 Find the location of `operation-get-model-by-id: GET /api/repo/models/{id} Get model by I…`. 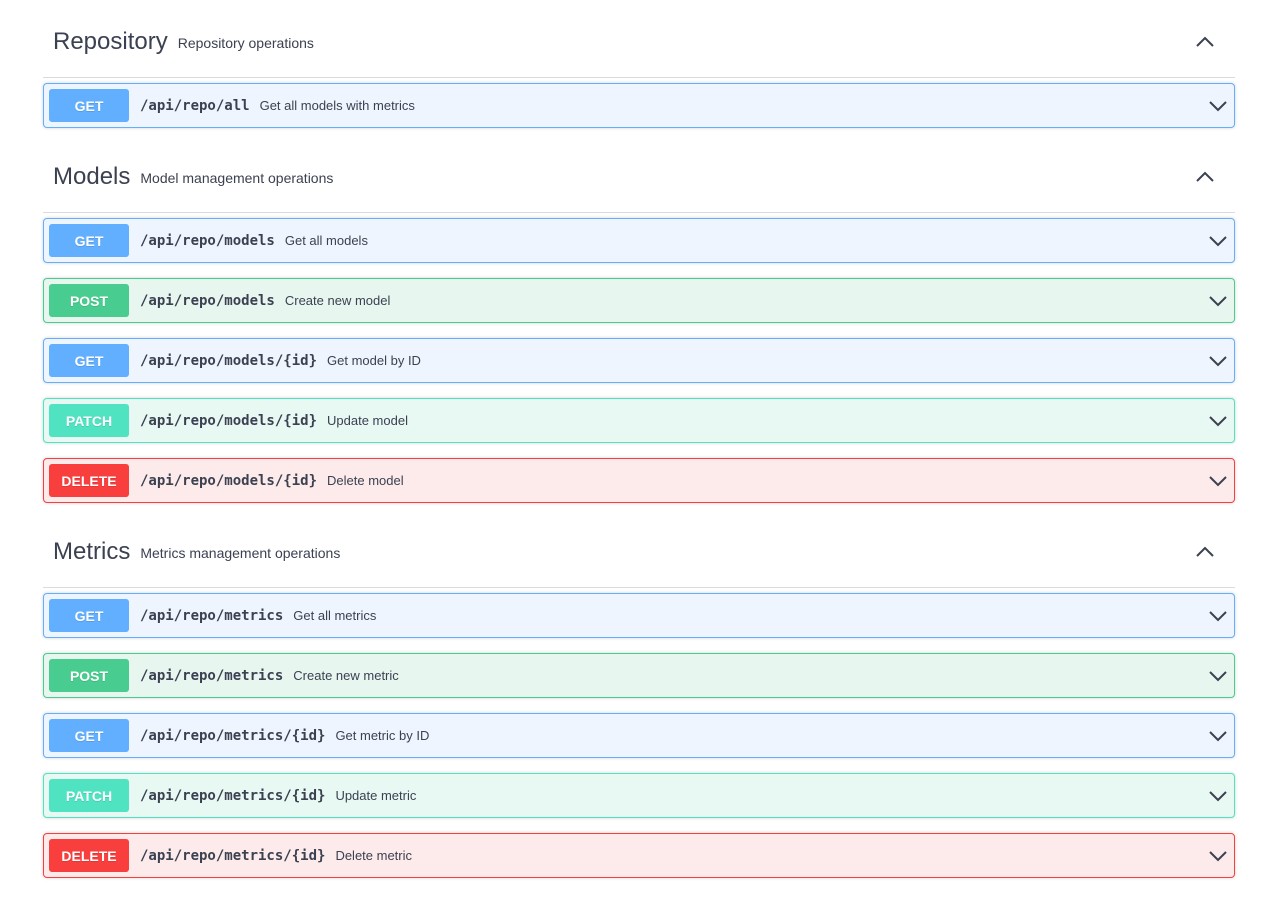

operation-get-model-by-id: GET /api/repo/models/{id} Get model by I… is located at coordinates (639, 360).